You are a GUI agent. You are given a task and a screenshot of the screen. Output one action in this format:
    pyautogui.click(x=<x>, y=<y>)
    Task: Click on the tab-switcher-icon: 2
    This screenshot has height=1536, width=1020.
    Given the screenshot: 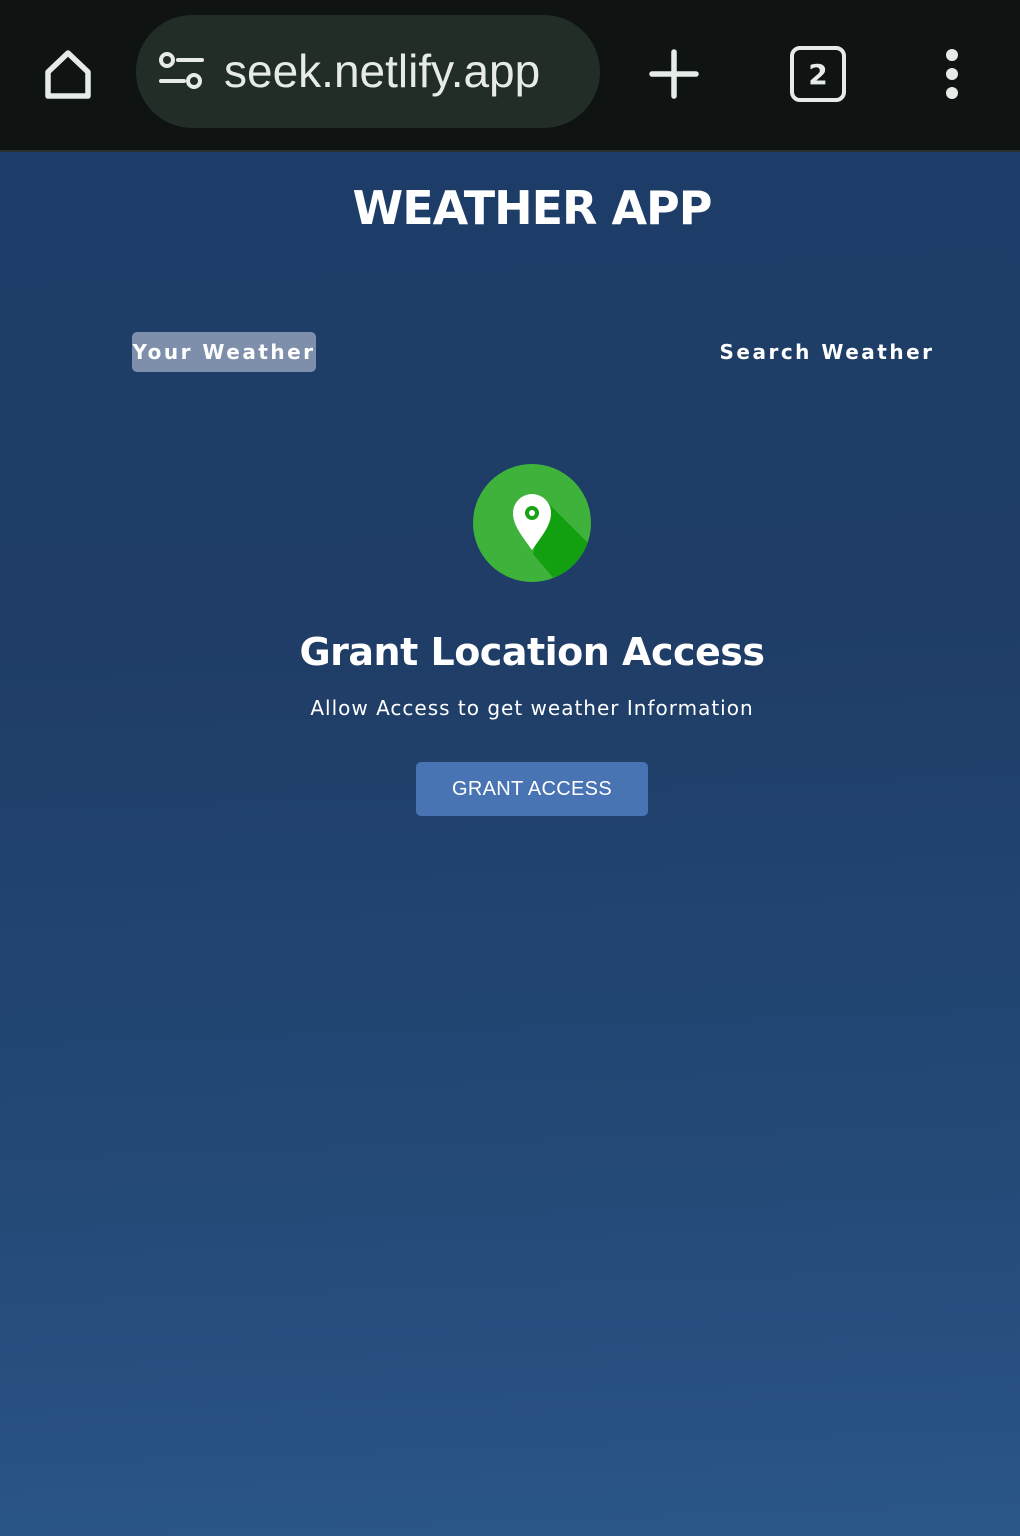 What is the action you would take?
    pyautogui.click(x=818, y=74)
    